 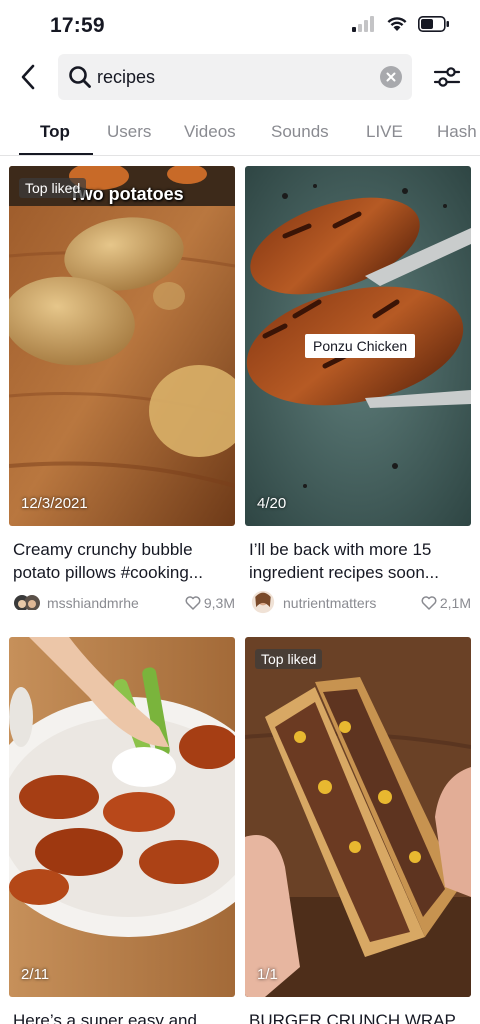 I want to click on caption-line: I’ll be back with more 15, so click(x=340, y=549).